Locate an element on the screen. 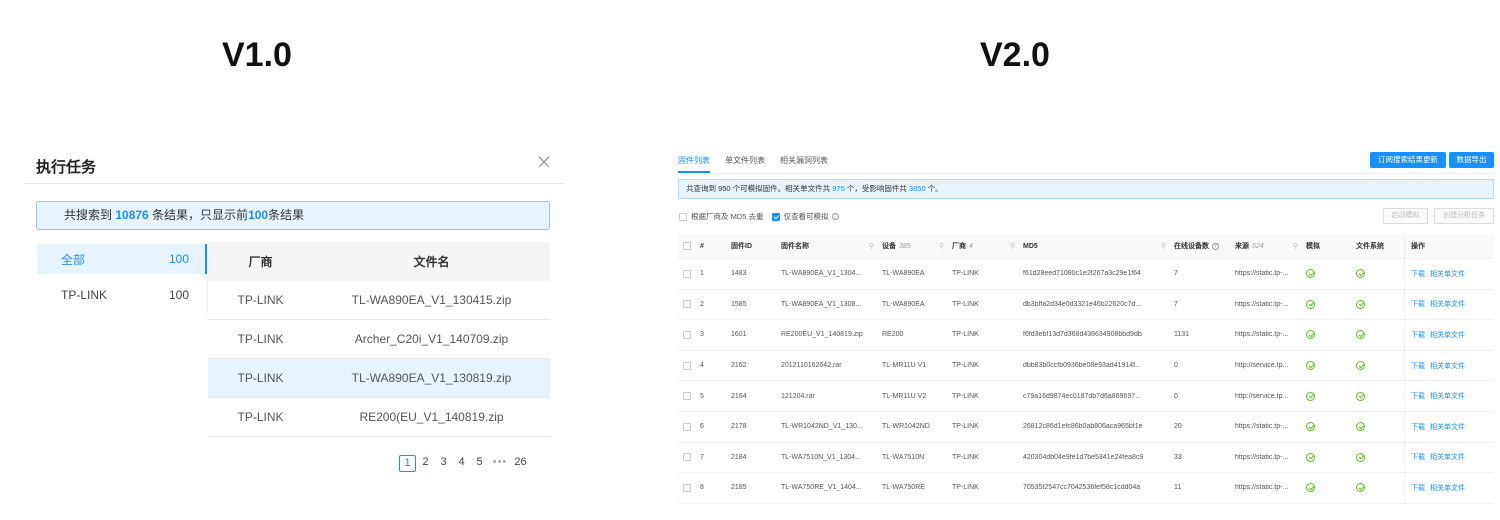 This screenshot has height=520, width=1500. cell-filename: TL-WA890EA_V1_130819.zip is located at coordinates (431, 378).